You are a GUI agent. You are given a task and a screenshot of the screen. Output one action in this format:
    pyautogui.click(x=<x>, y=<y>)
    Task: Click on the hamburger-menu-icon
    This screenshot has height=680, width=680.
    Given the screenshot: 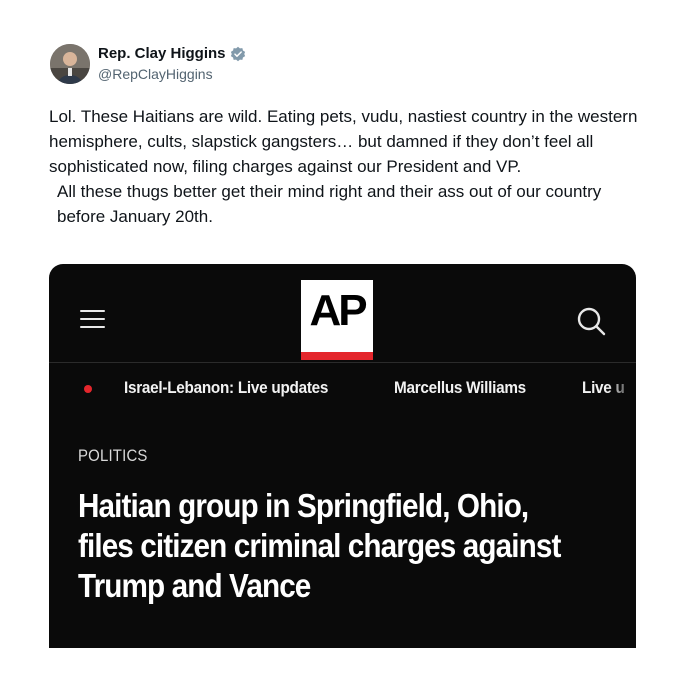 What is the action you would take?
    pyautogui.click(x=92, y=319)
    